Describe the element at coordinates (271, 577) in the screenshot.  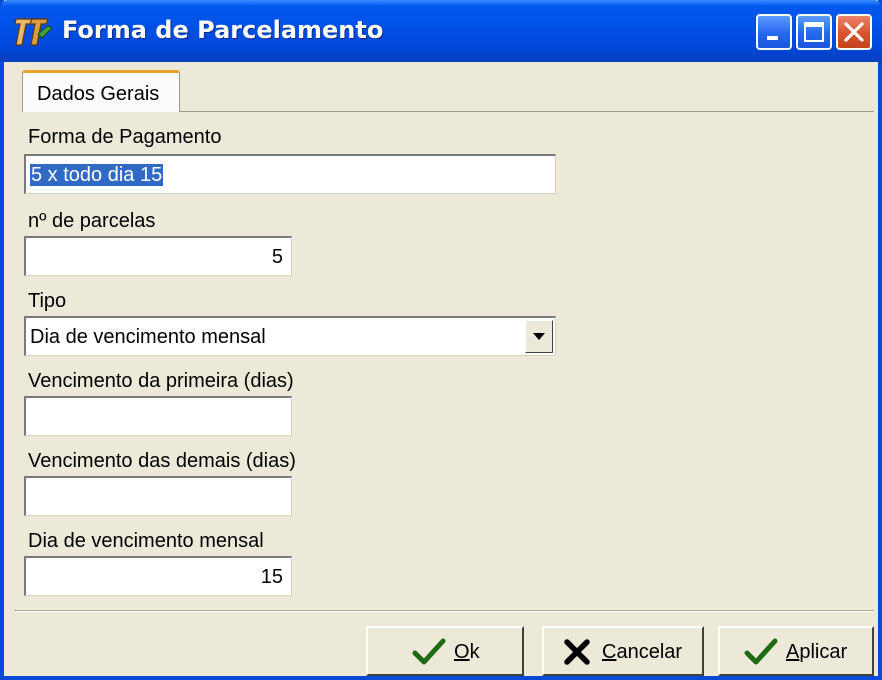
I see `dia-venc-mensal-value: 15` at that location.